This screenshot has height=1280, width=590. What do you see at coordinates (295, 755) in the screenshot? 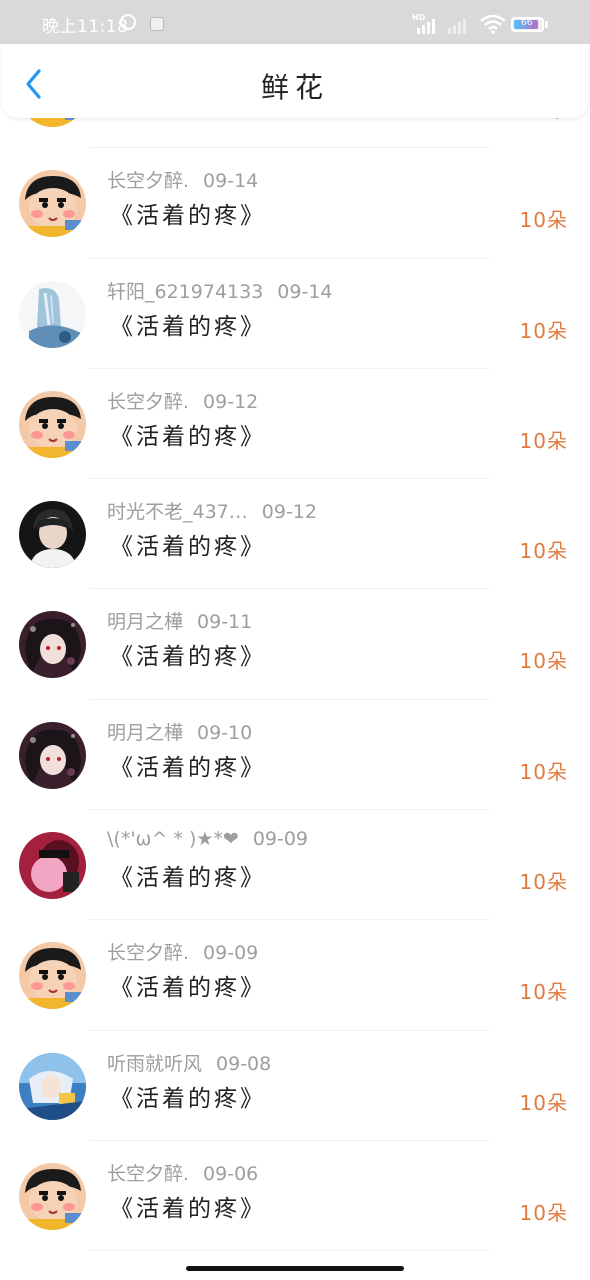
I see `list-item: 明月之樺 09-10 《活着的疼》 10朵` at bounding box center [295, 755].